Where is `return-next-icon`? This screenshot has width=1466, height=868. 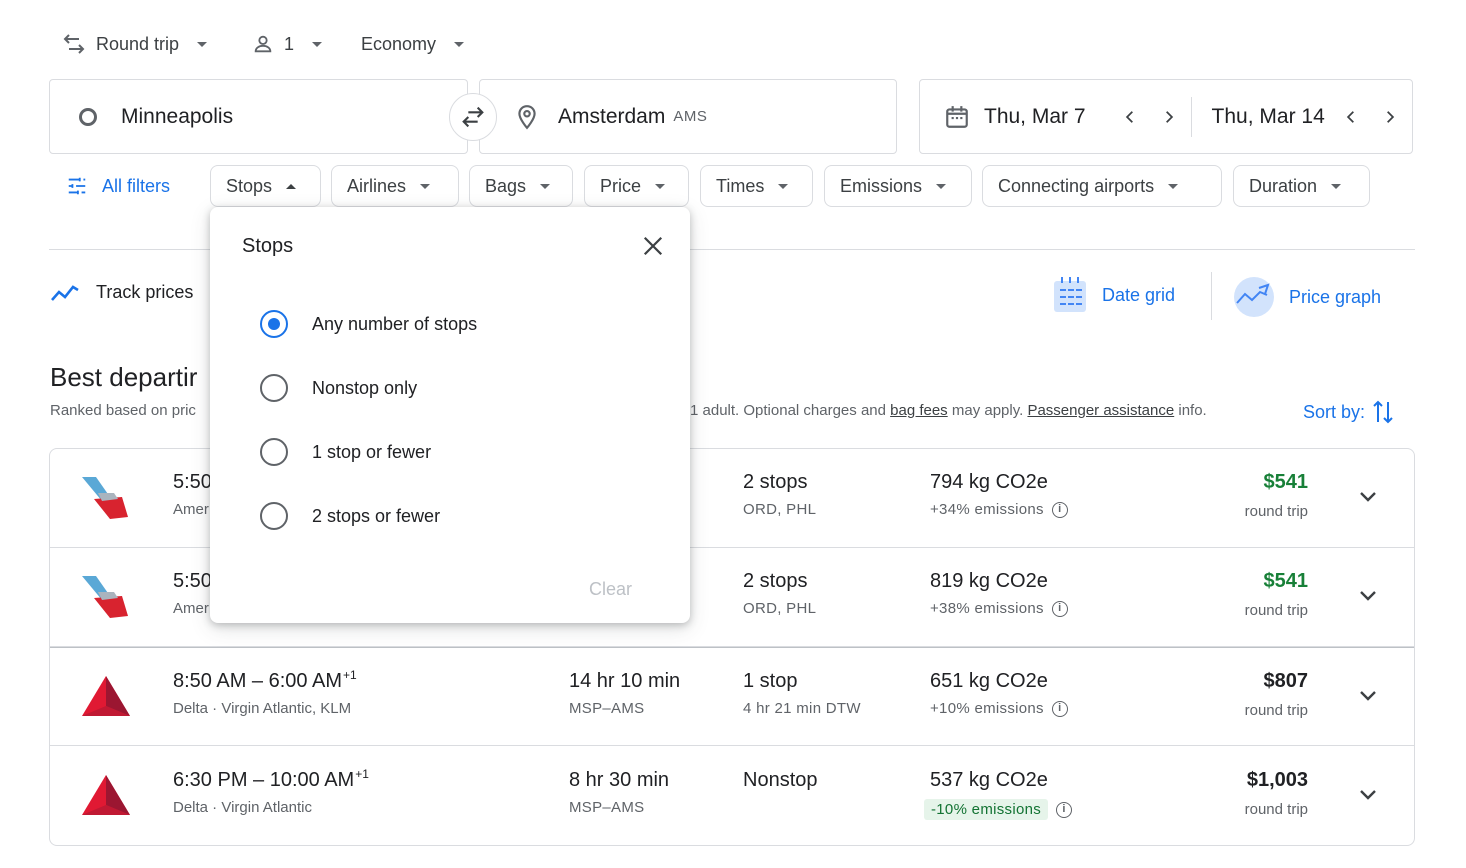 return-next-icon is located at coordinates (1390, 117).